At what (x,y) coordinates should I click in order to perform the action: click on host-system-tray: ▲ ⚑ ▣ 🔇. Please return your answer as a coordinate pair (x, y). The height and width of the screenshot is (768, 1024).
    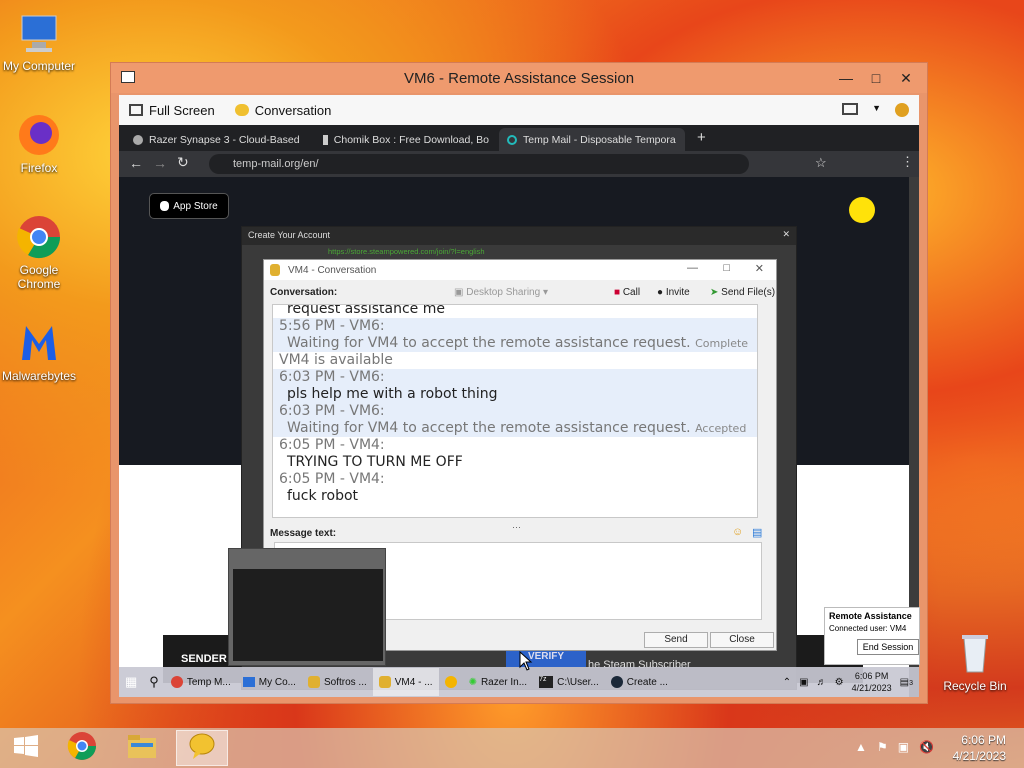
    Looking at the image, I should click on (894, 747).